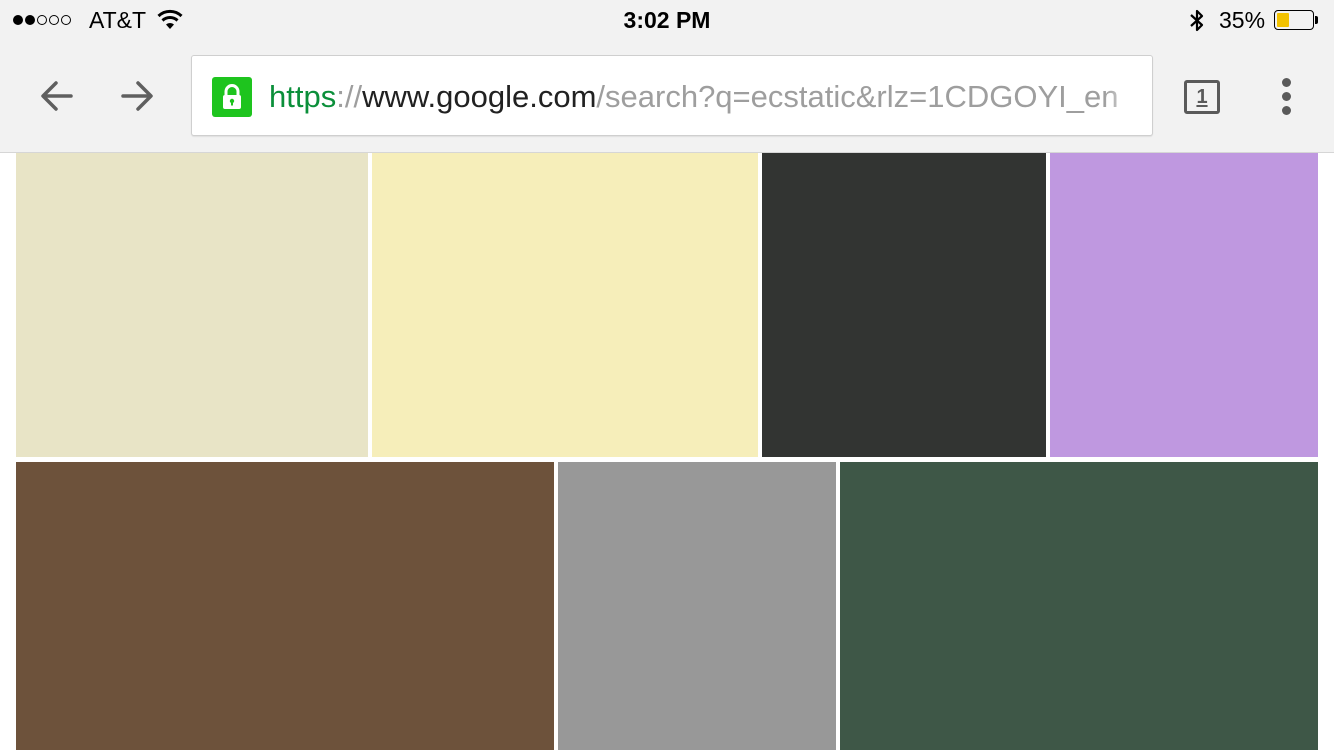 The width and height of the screenshot is (1334, 750). Describe the element at coordinates (1242, 20) in the screenshot. I see `battery-percent: 35%` at that location.